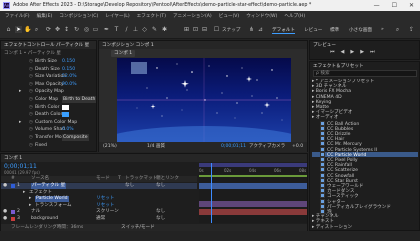 The width and height of the screenshot is (420, 241). I want to click on effect-property-row: ◷ Volume Shad 0.0%, so click(48, 129).